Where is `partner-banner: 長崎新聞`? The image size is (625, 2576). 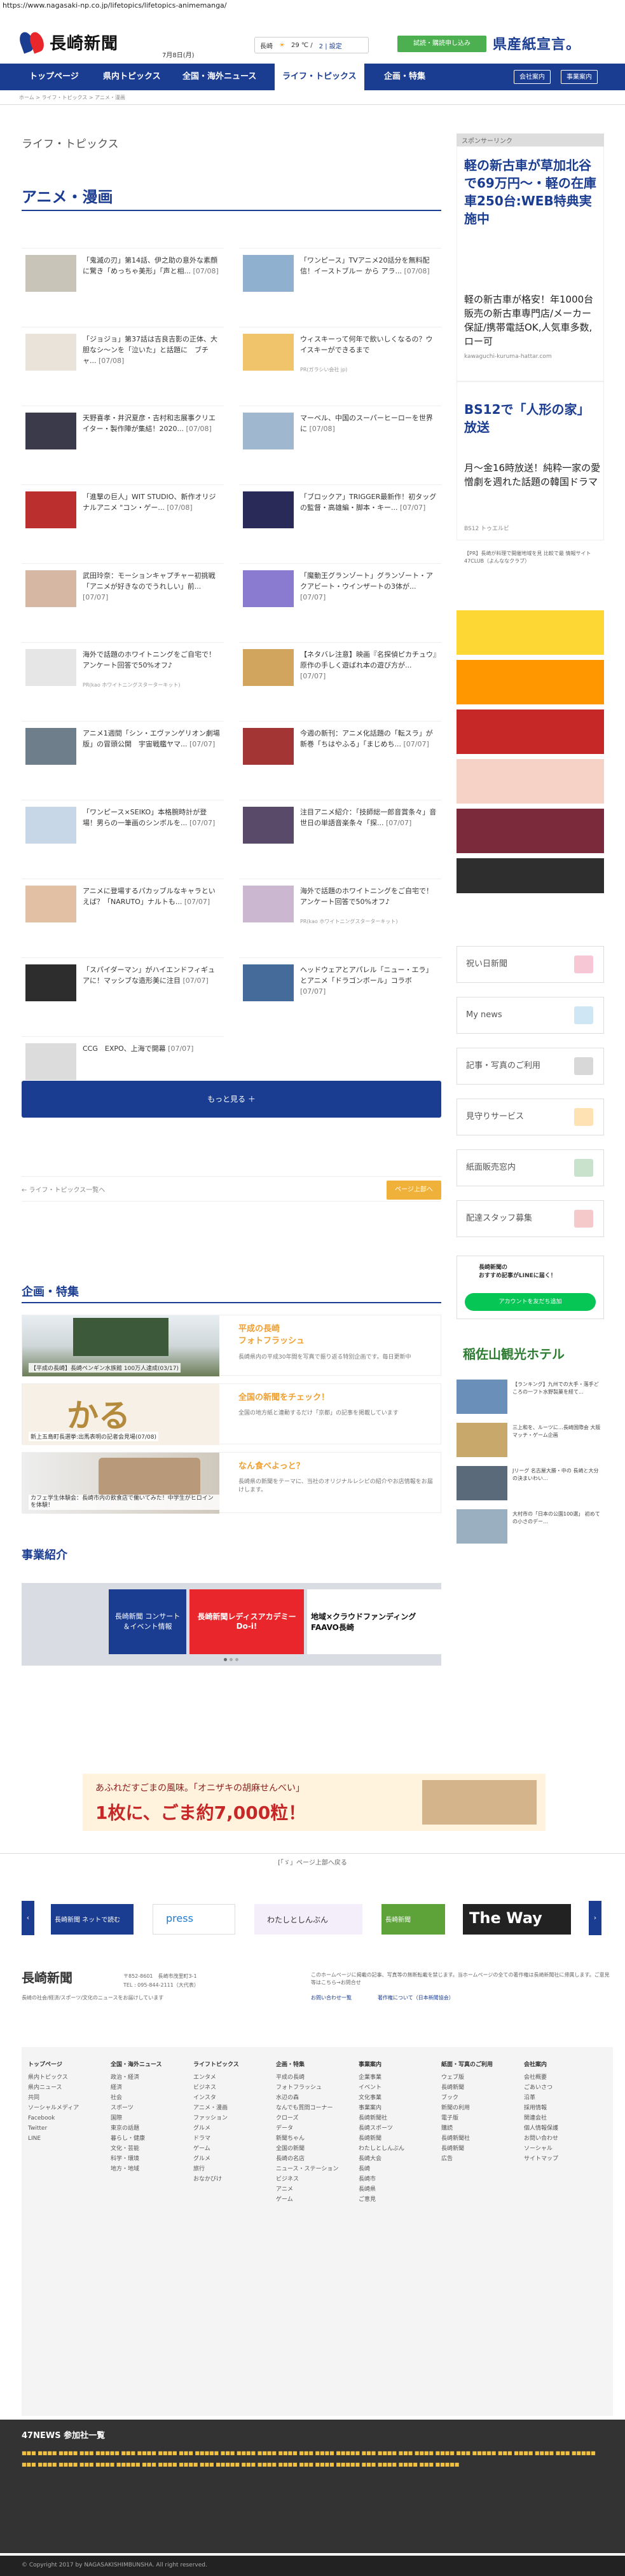
partner-banner: 長崎新聞 is located at coordinates (413, 1919).